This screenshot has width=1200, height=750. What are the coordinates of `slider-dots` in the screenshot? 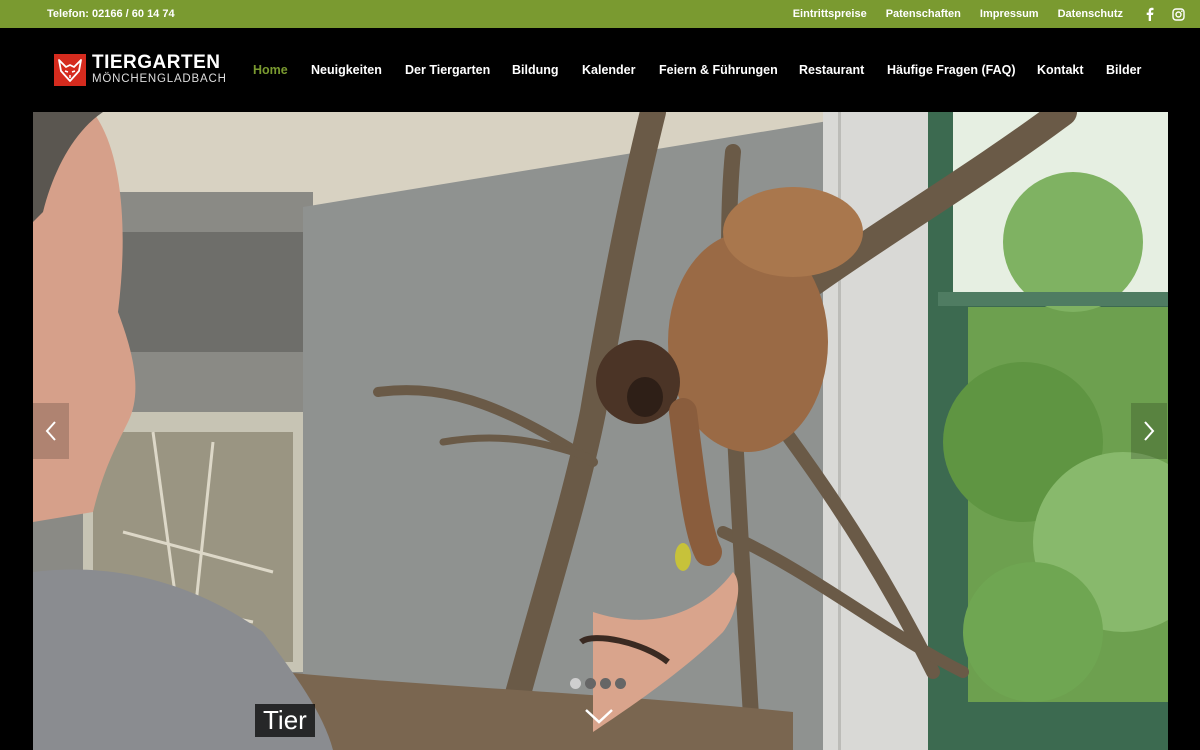 It's located at (600, 683).